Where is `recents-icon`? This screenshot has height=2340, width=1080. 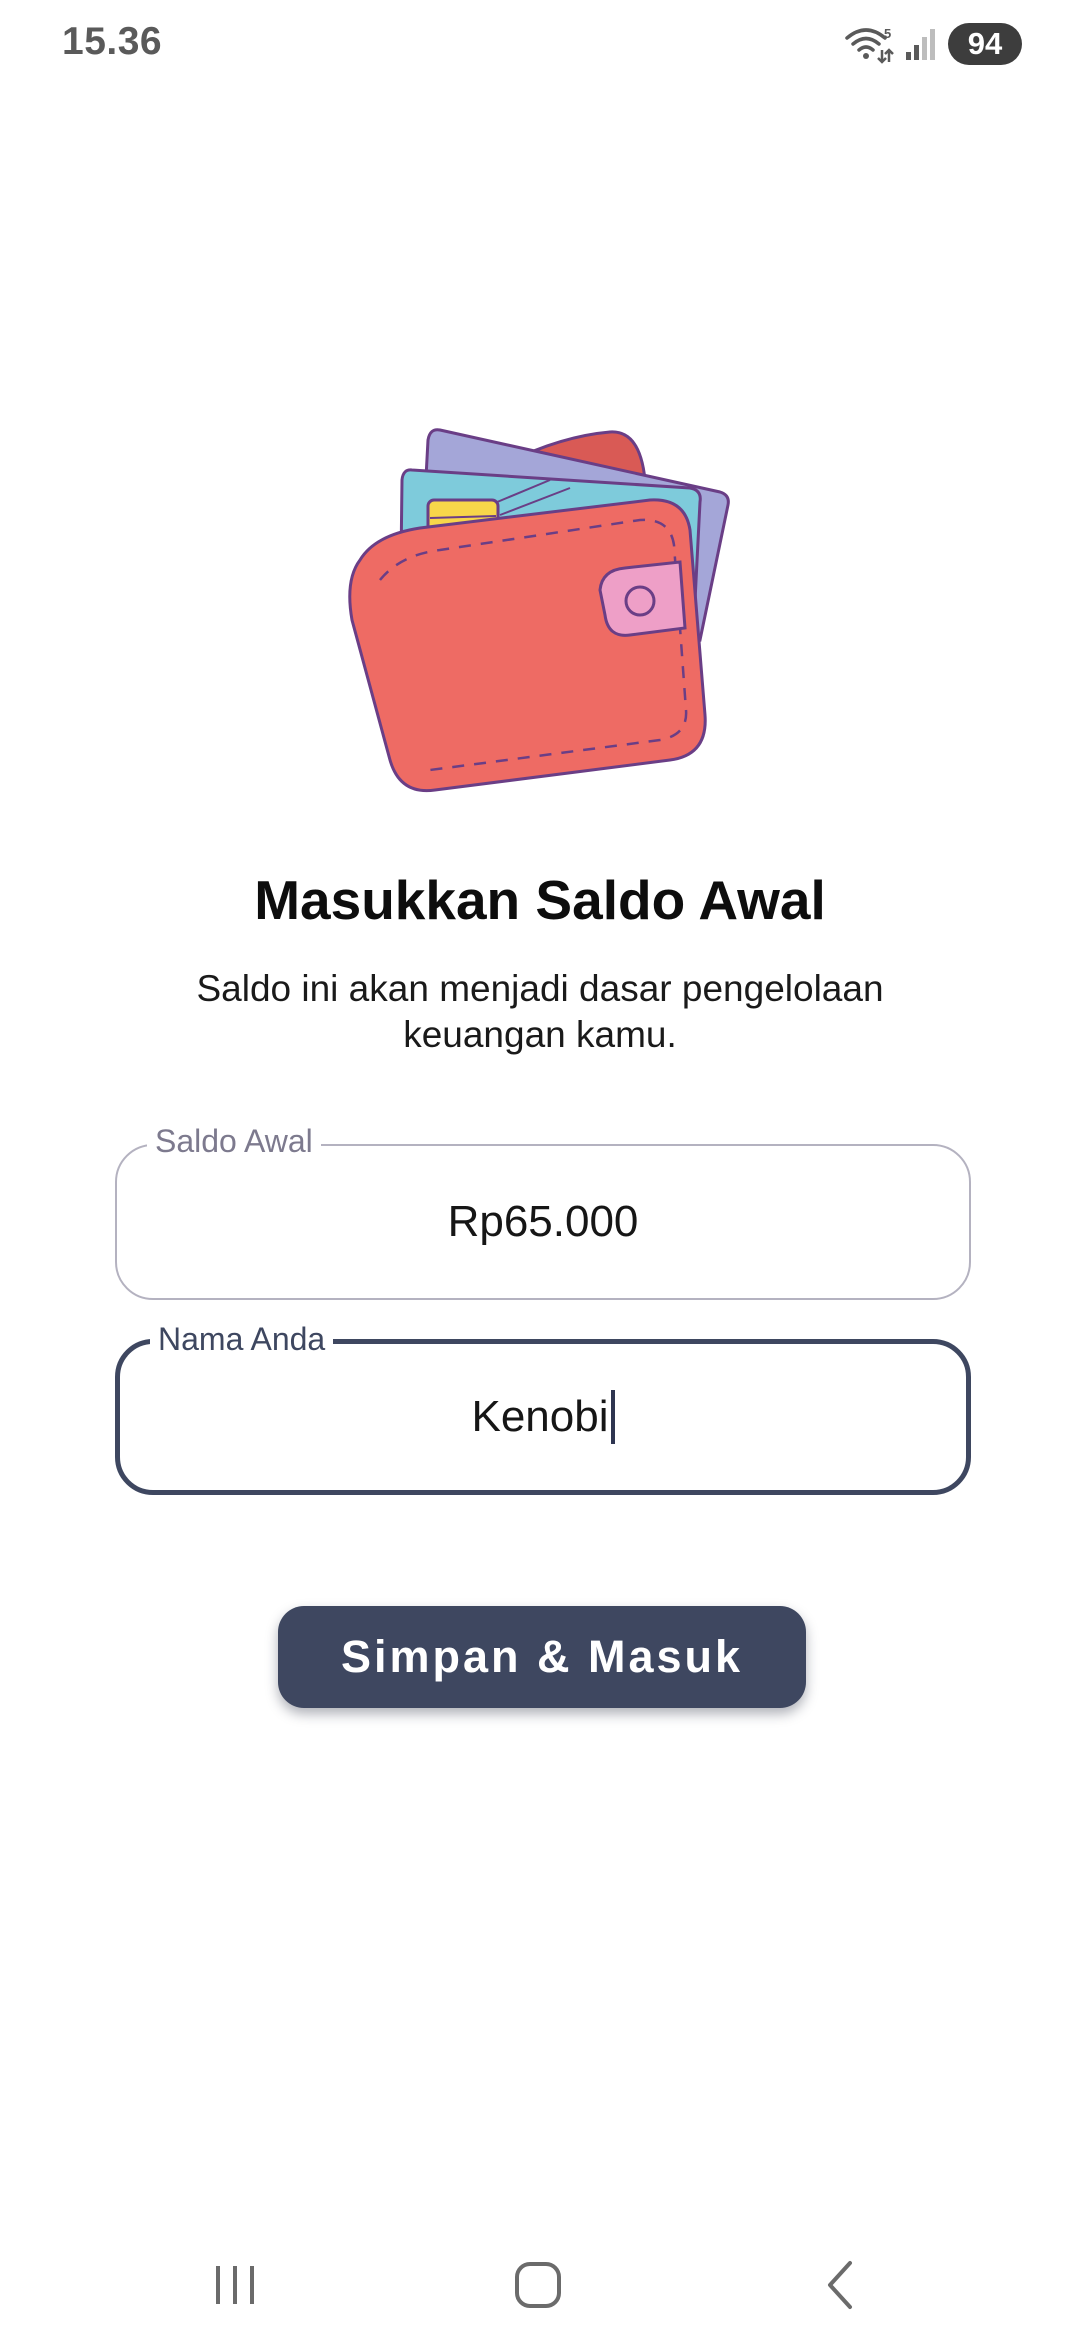 recents-icon is located at coordinates (235, 2285).